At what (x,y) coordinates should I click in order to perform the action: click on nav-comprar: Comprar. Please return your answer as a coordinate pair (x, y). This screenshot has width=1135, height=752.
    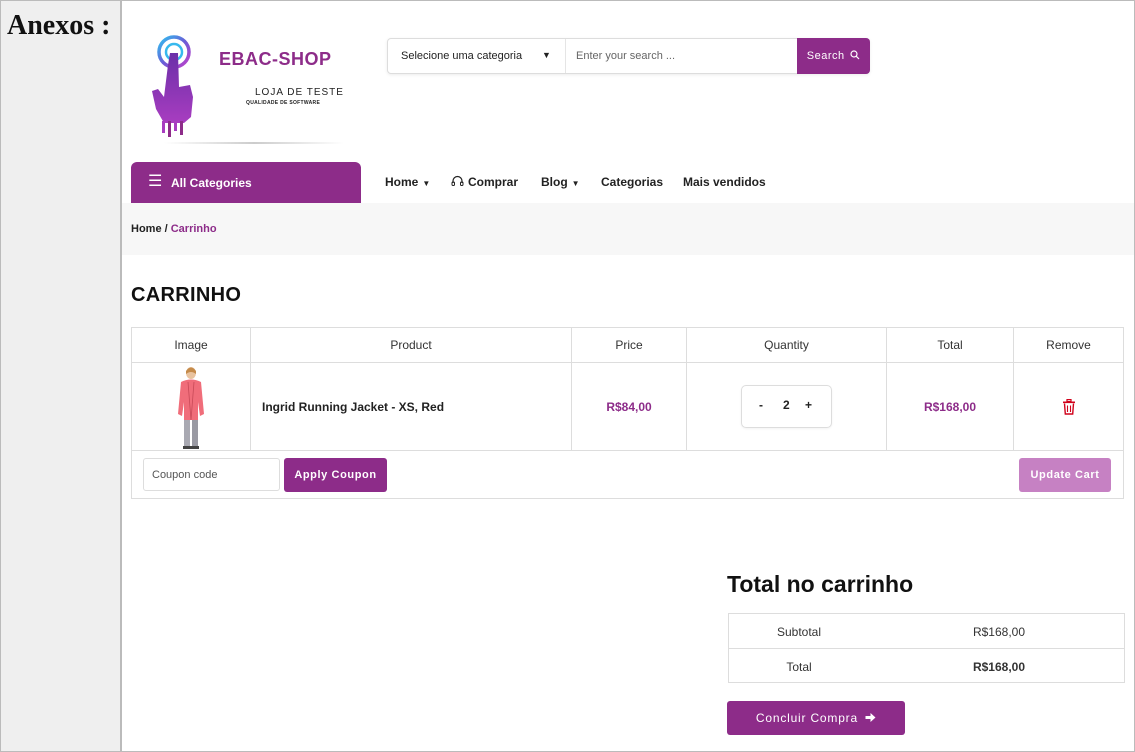
    Looking at the image, I should click on (484, 182).